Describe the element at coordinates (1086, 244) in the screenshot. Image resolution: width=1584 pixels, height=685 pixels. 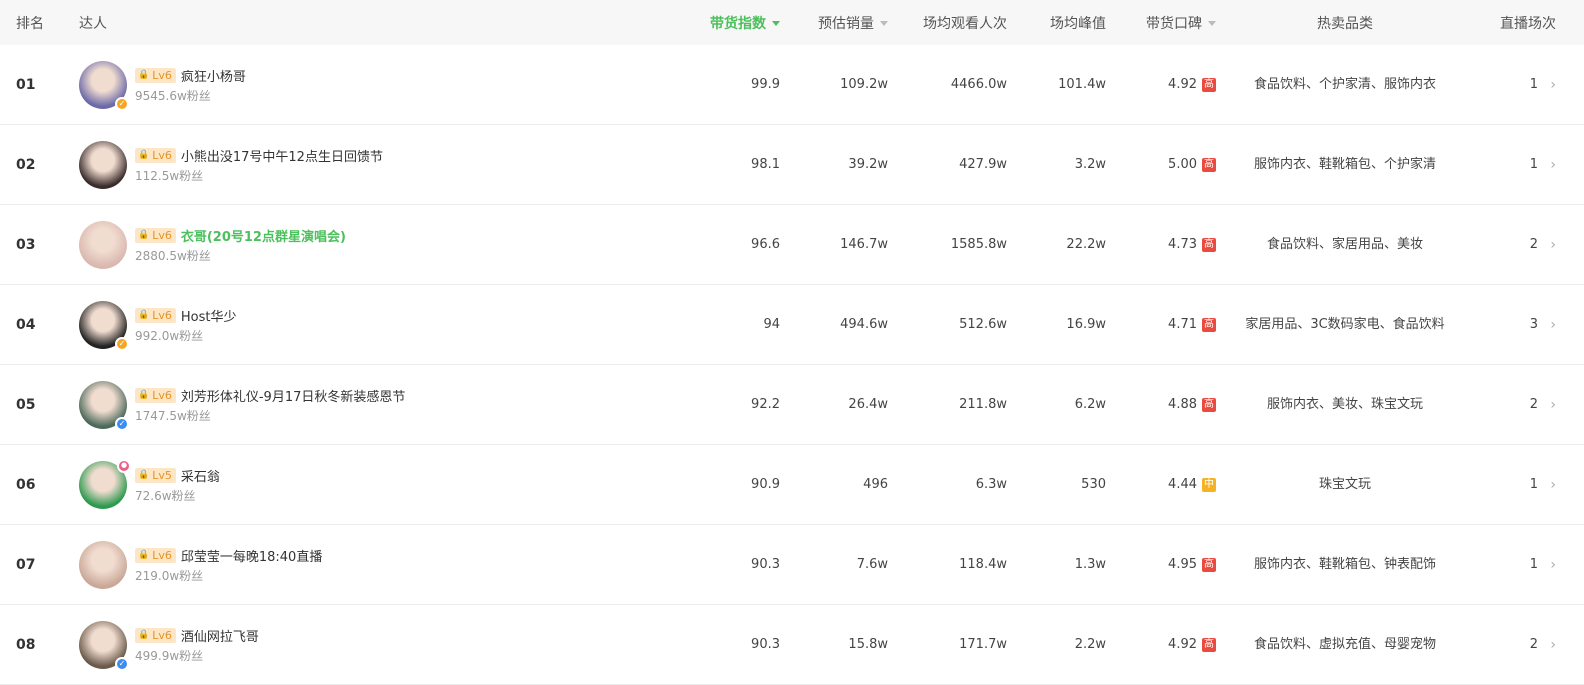
I see `avg-peak-value: 22.2w` at that location.